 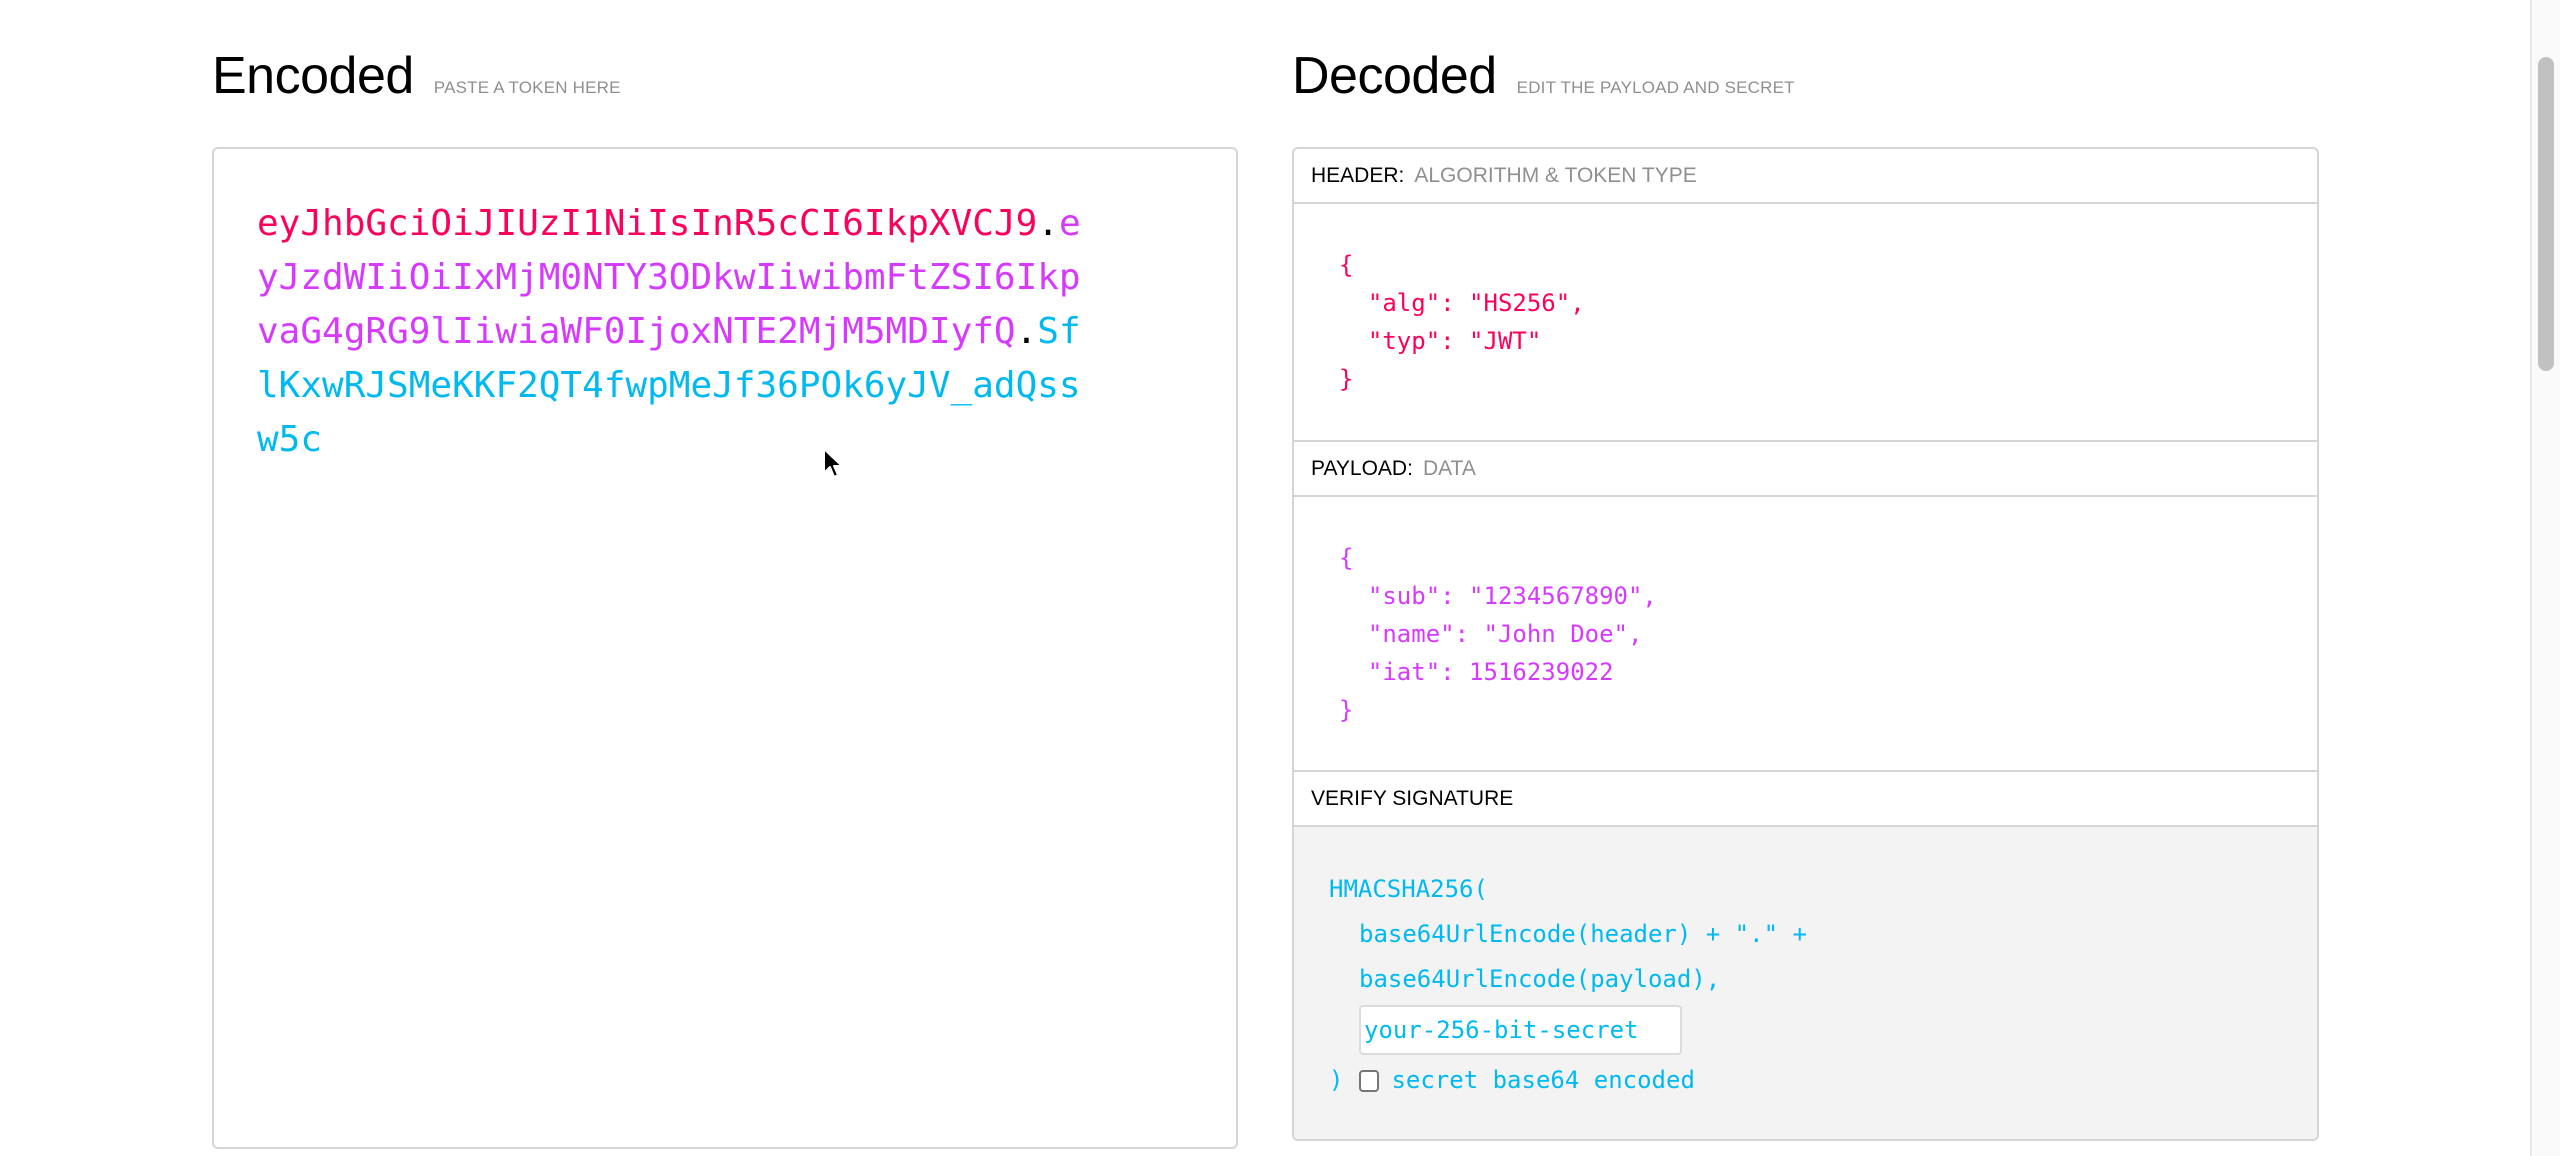 What do you see at coordinates (1583, 934) in the screenshot?
I see `signature-line-header: base64UrlEncode(header) + "." +` at bounding box center [1583, 934].